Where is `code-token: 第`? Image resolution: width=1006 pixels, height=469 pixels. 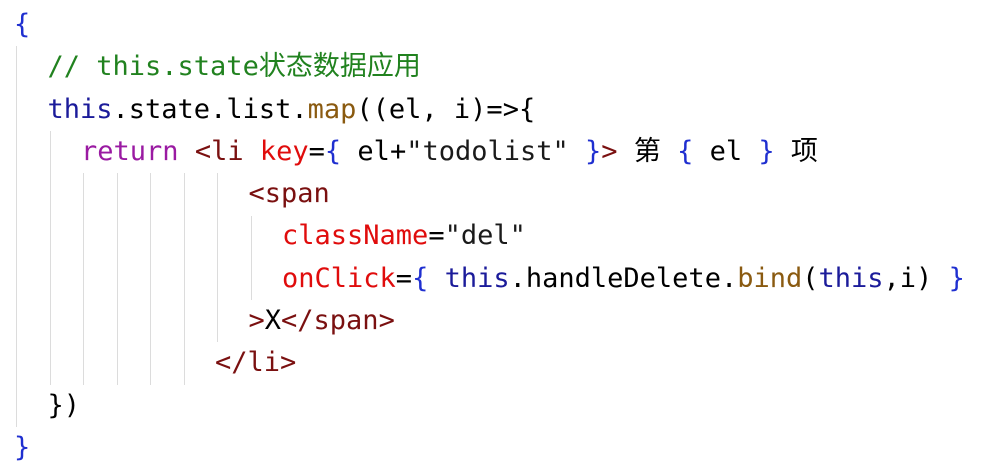 code-token: 第 is located at coordinates (647, 151).